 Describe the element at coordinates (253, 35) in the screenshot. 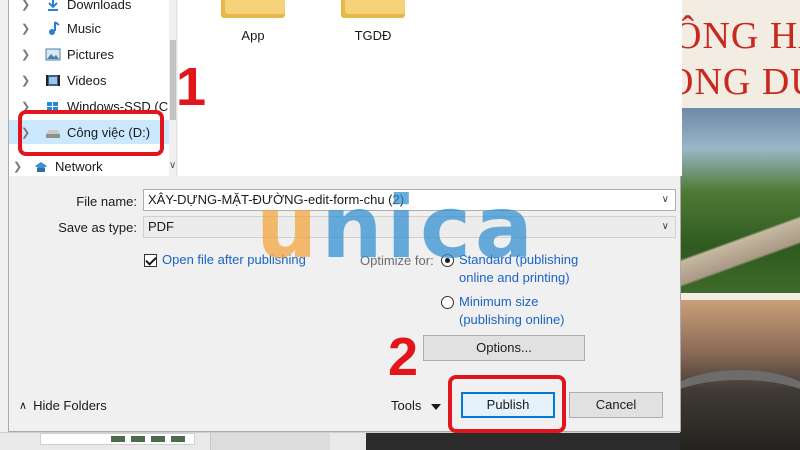

I see `folder-name: App` at that location.